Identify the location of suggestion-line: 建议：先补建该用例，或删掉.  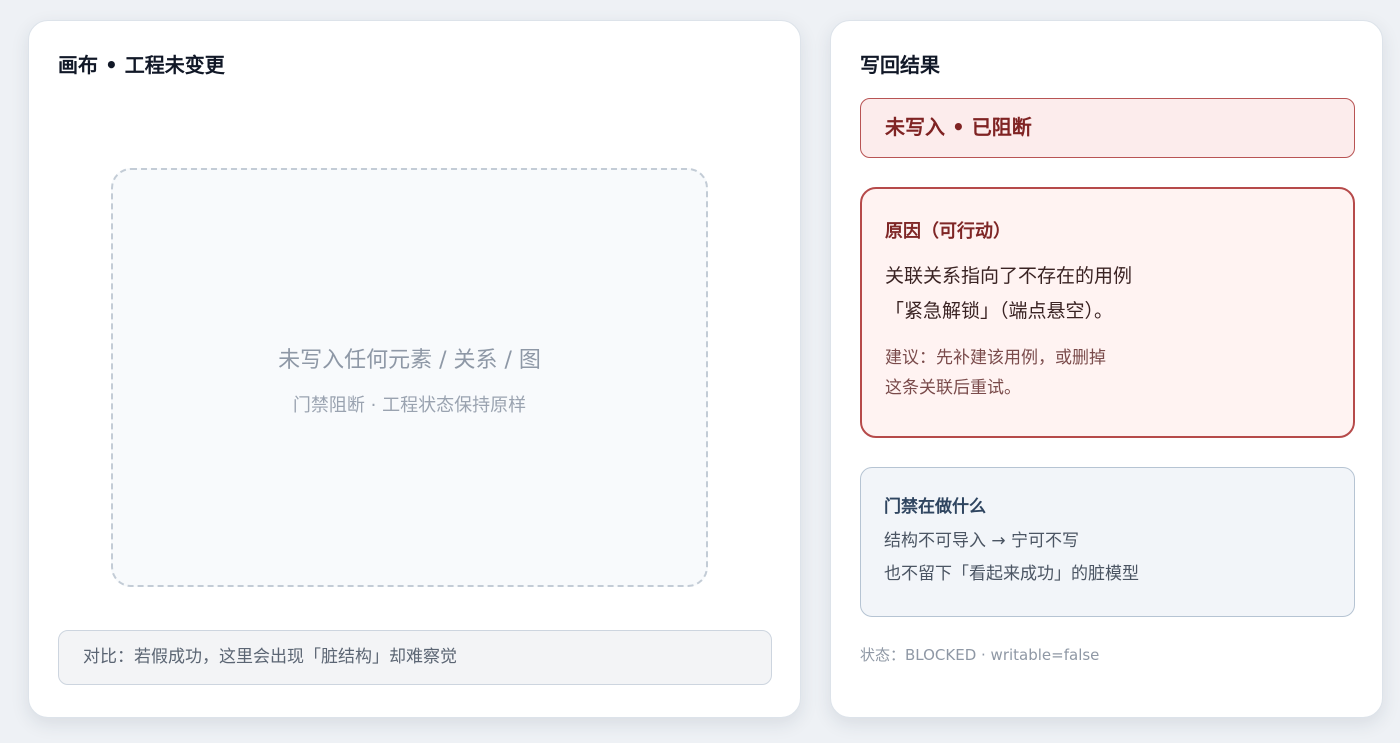
(995, 358).